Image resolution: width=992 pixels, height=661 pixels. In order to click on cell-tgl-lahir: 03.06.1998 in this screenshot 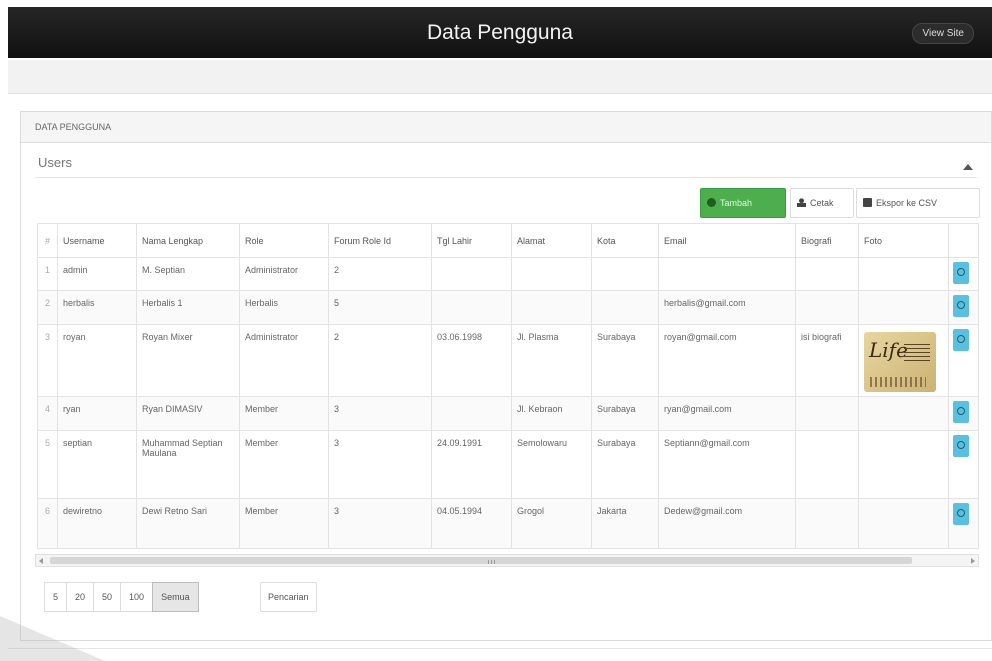, I will do `click(471, 360)`.